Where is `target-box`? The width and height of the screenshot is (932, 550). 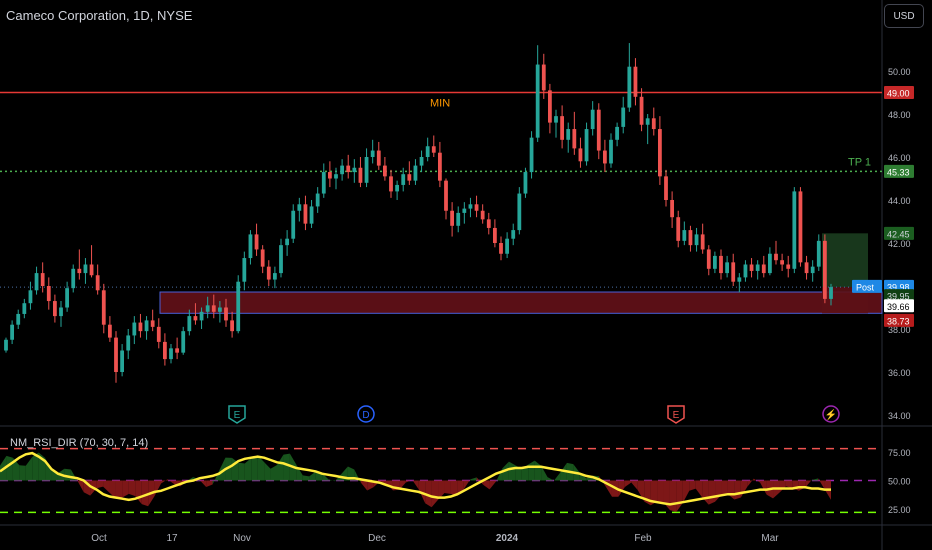 target-box is located at coordinates (845, 260).